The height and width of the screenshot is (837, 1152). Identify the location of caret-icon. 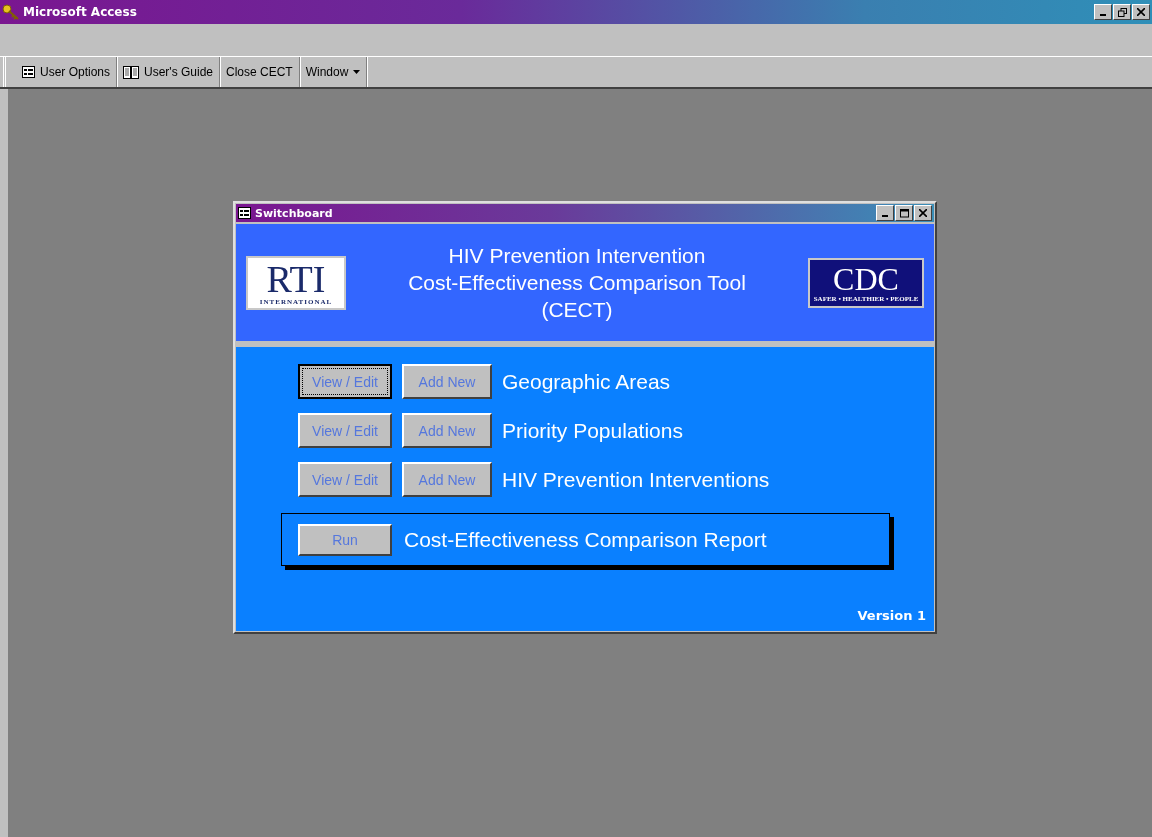
(357, 72).